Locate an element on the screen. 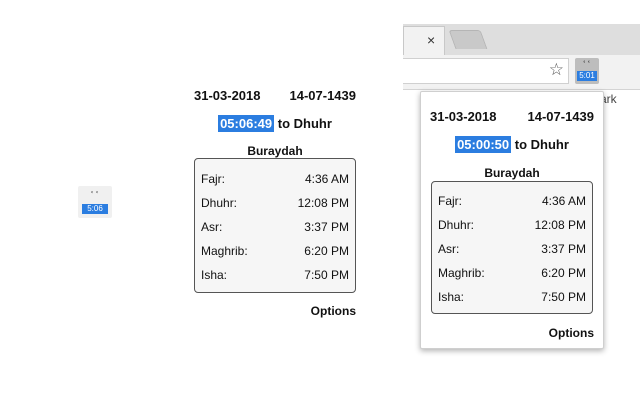 This screenshot has width=640, height=400. close-icon: × is located at coordinates (431, 40).